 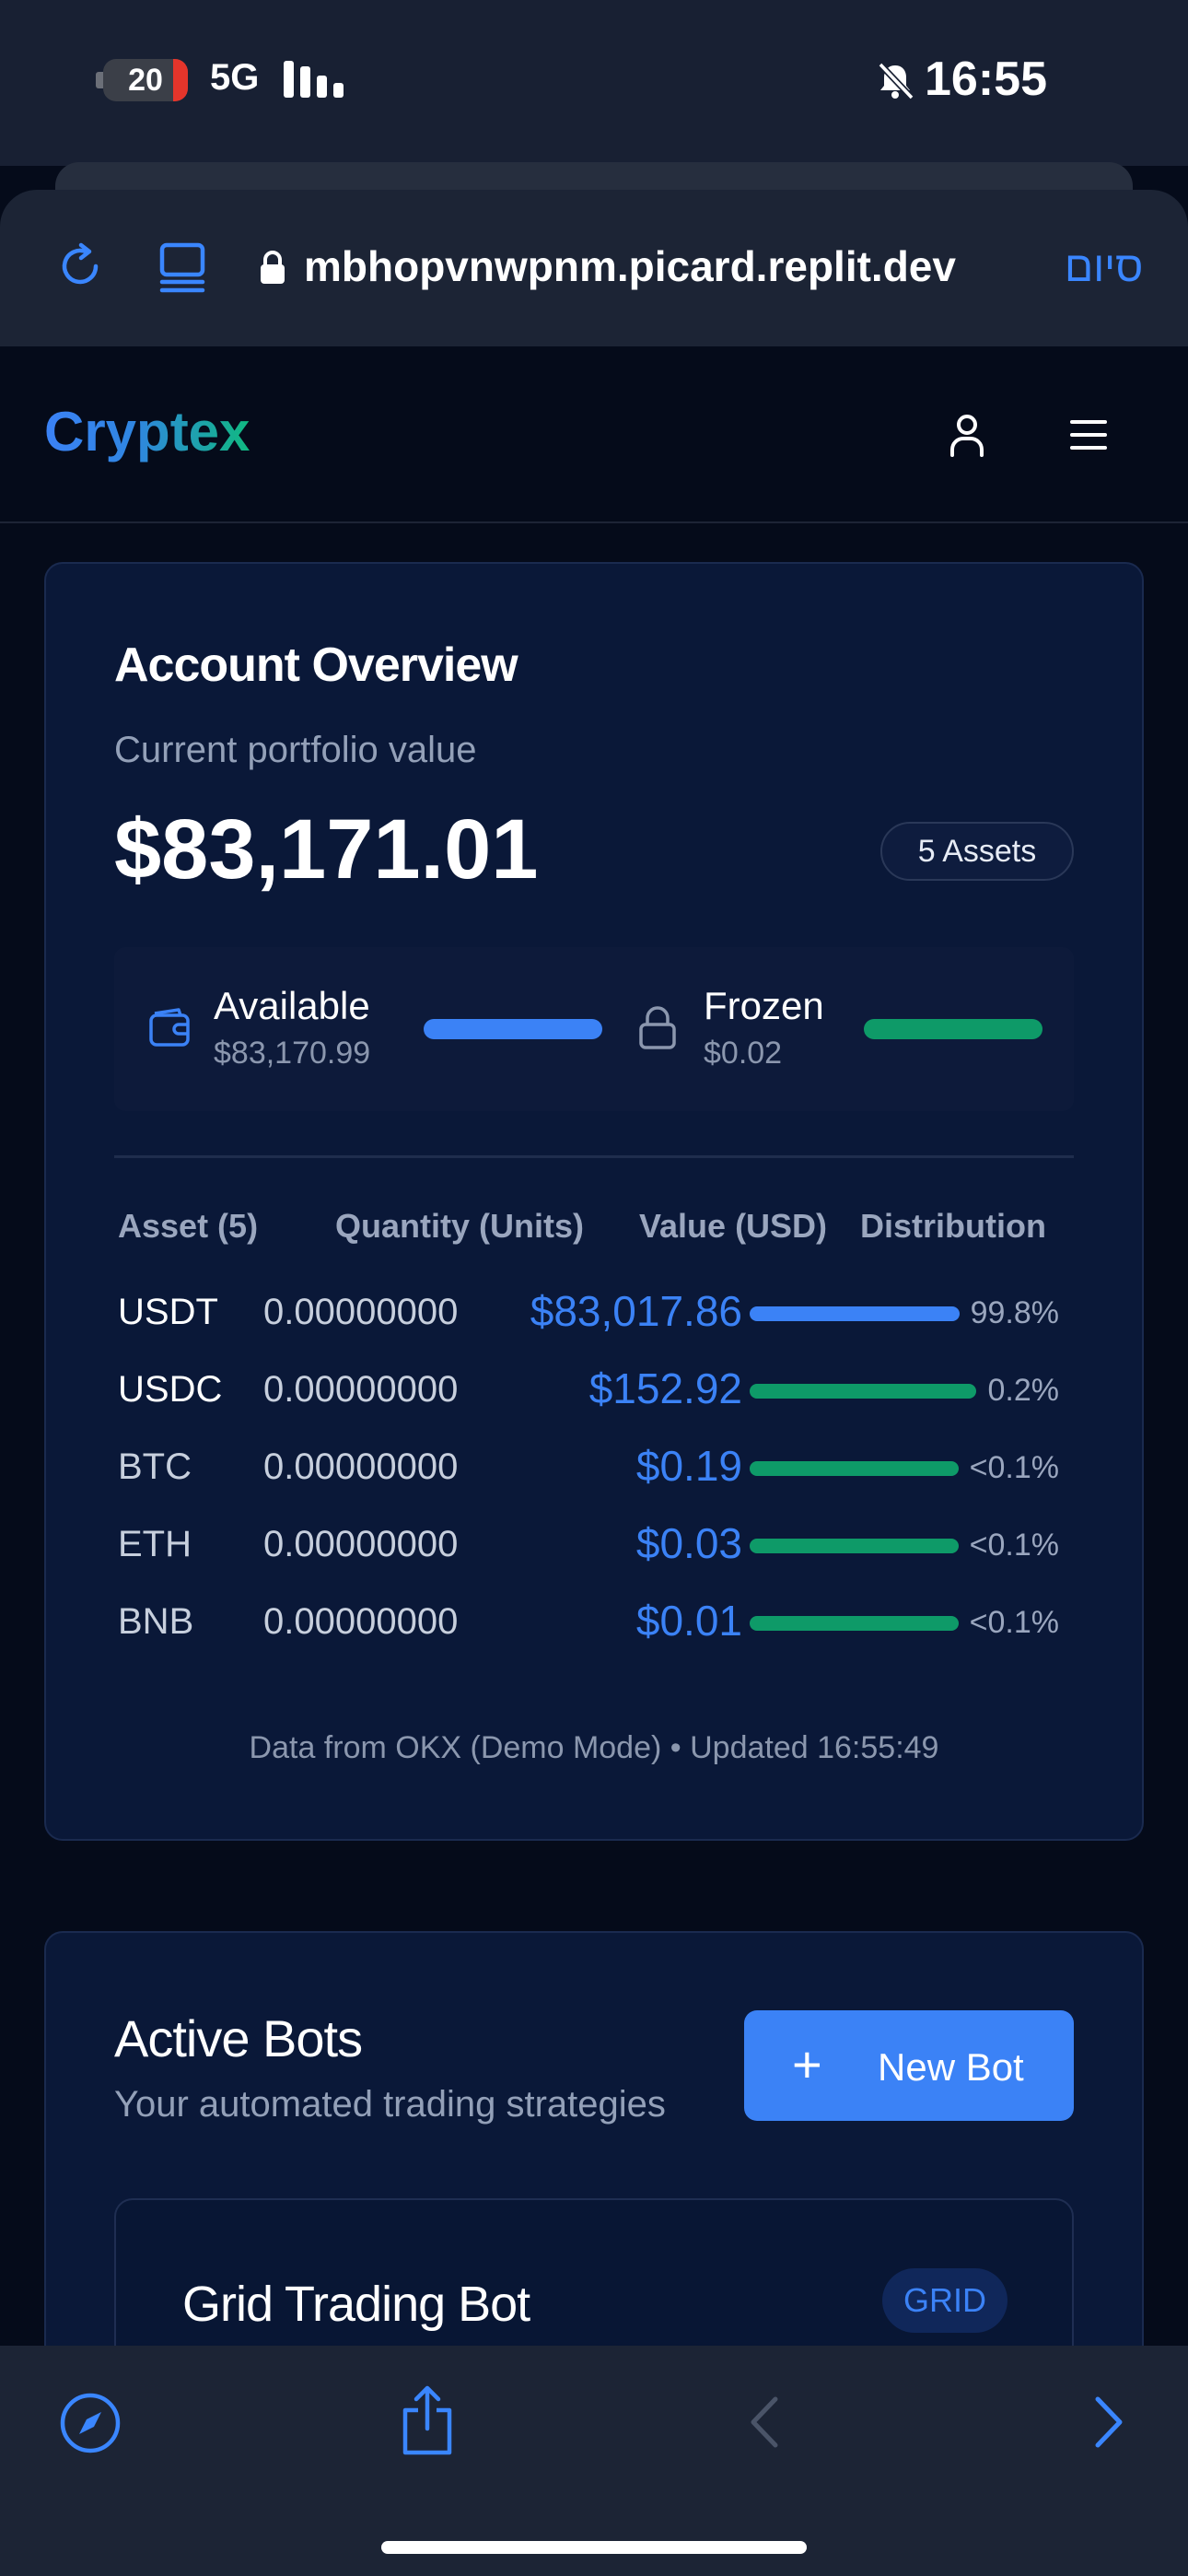 What do you see at coordinates (168, 1312) in the screenshot?
I see `asset-symbol: USDT` at bounding box center [168, 1312].